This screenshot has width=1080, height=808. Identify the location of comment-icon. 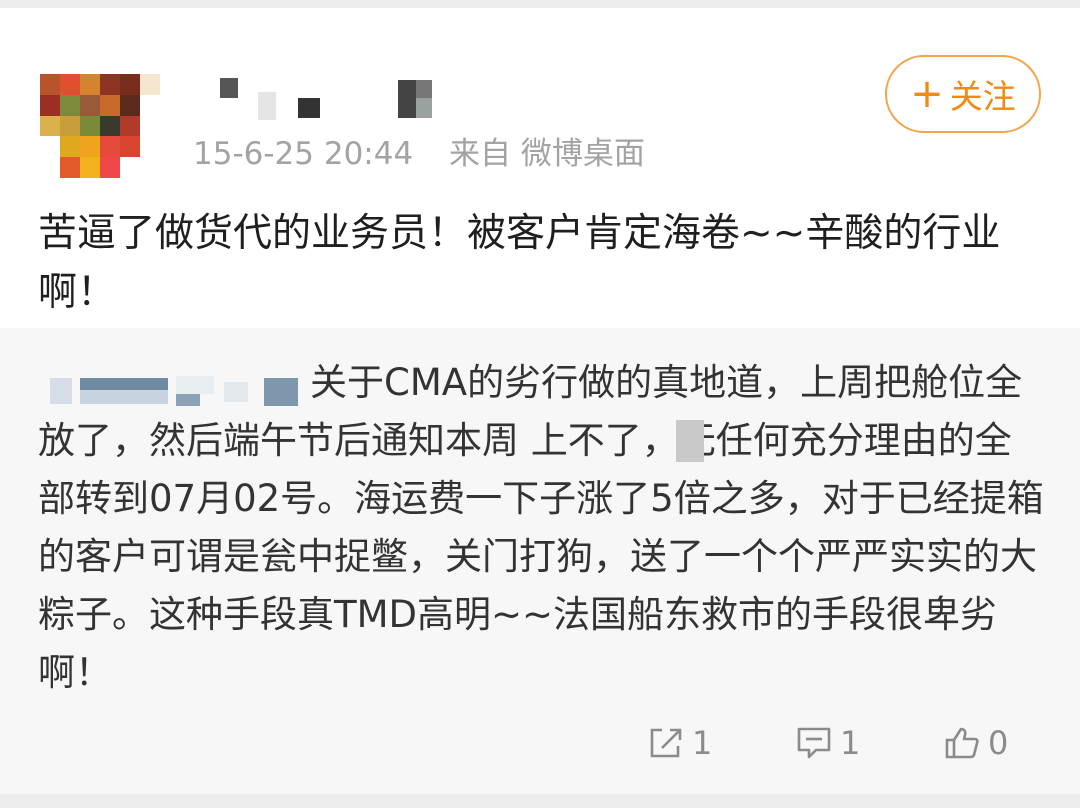
(814, 743).